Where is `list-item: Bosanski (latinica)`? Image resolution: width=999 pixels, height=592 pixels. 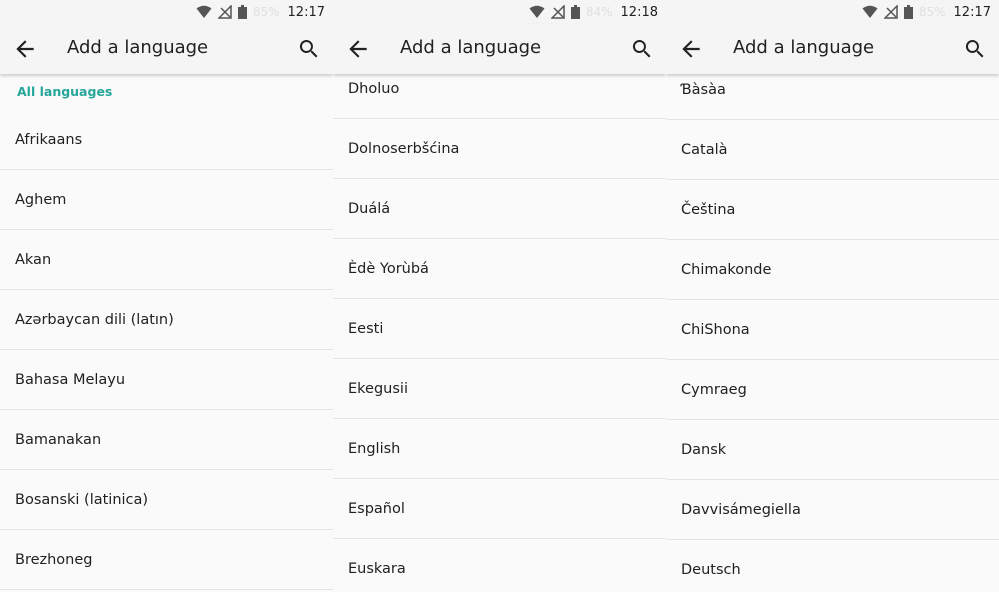
list-item: Bosanski (latinica) is located at coordinates (166, 500).